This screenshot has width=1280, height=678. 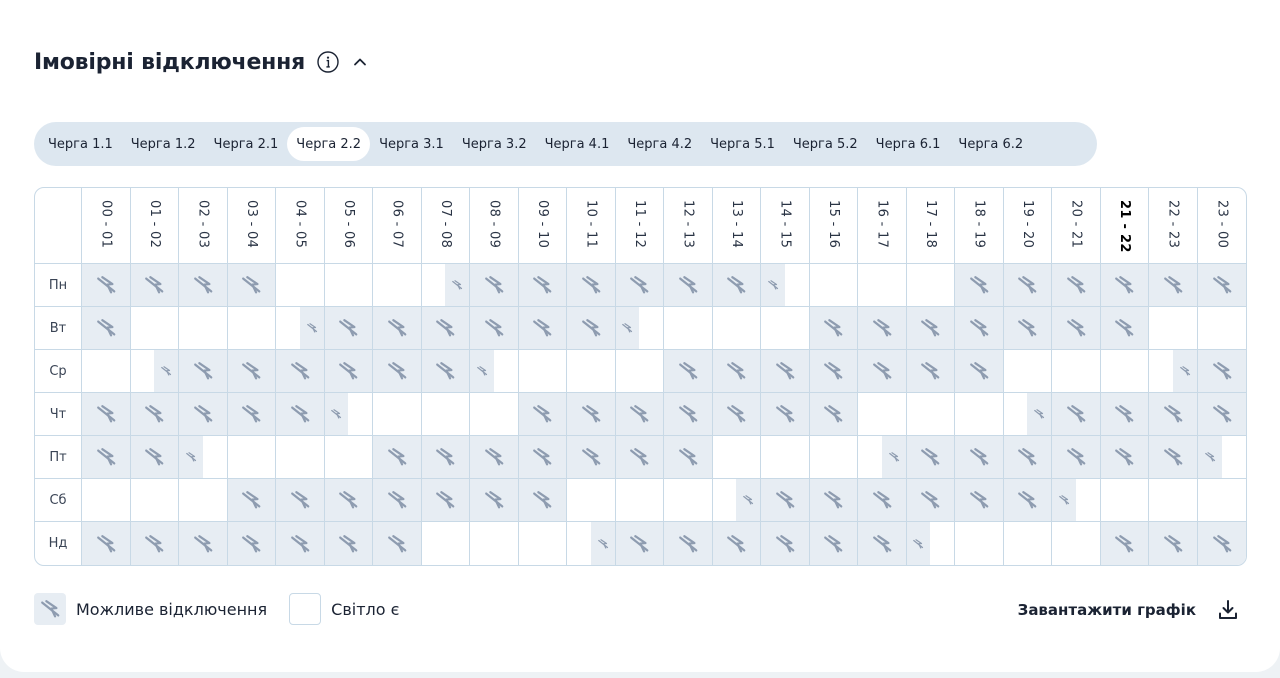 What do you see at coordinates (50, 609) in the screenshot?
I see `legend-outage-swatch` at bounding box center [50, 609].